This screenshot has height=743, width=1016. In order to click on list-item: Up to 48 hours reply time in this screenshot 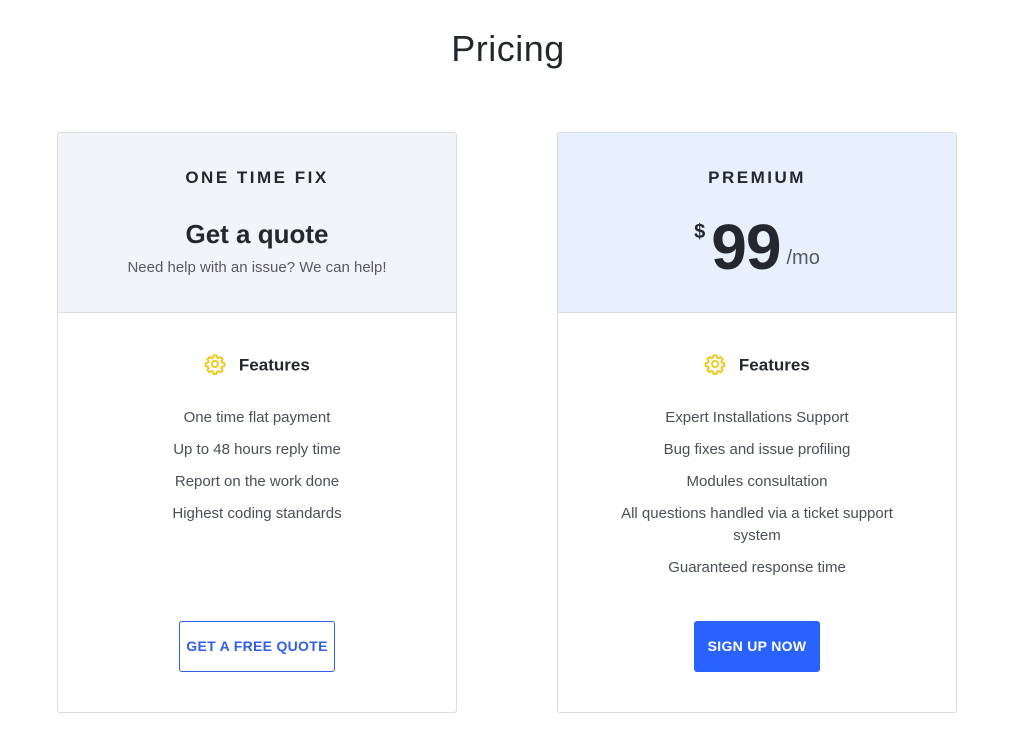, I will do `click(257, 449)`.